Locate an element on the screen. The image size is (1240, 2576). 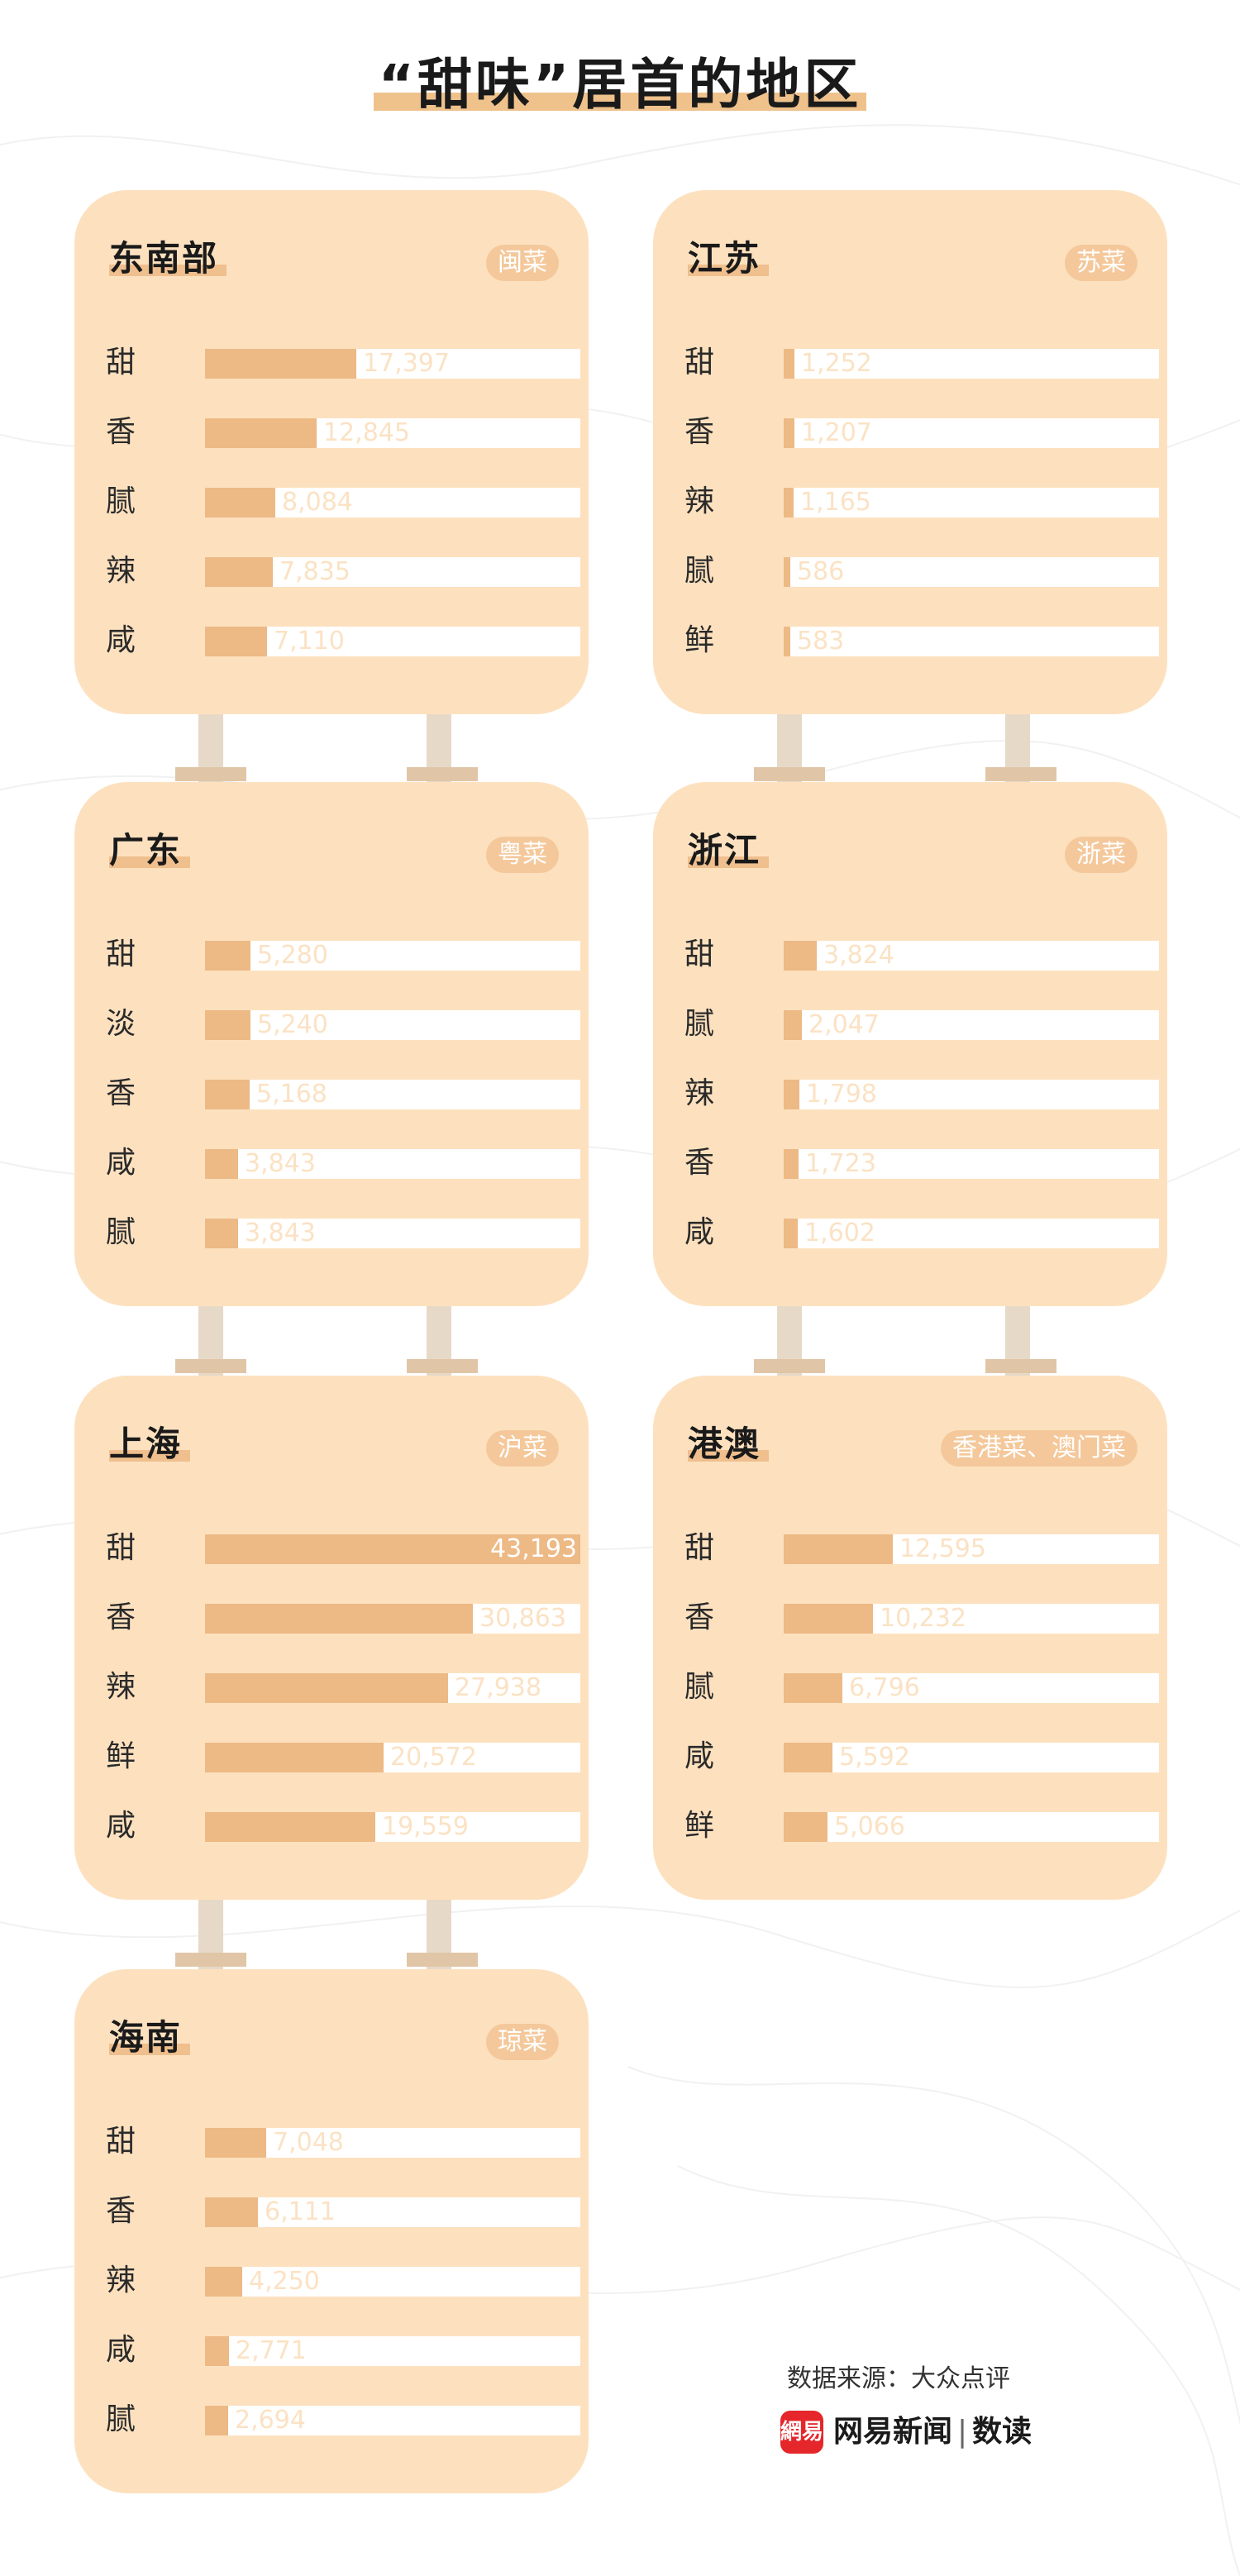
bar-value-label: 7,835 is located at coordinates (315, 571).